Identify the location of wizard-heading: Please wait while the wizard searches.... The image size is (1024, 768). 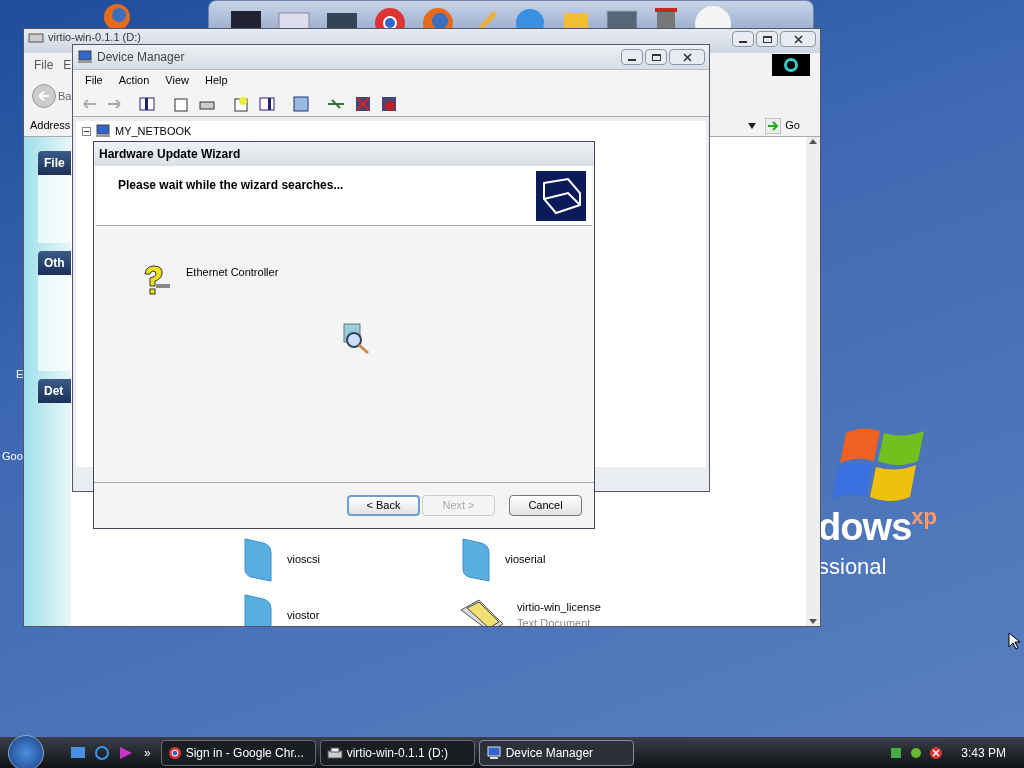
(231, 185).